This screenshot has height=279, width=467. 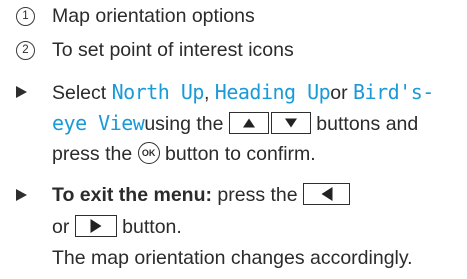 I want to click on up-arrow-icon, so click(x=248, y=123).